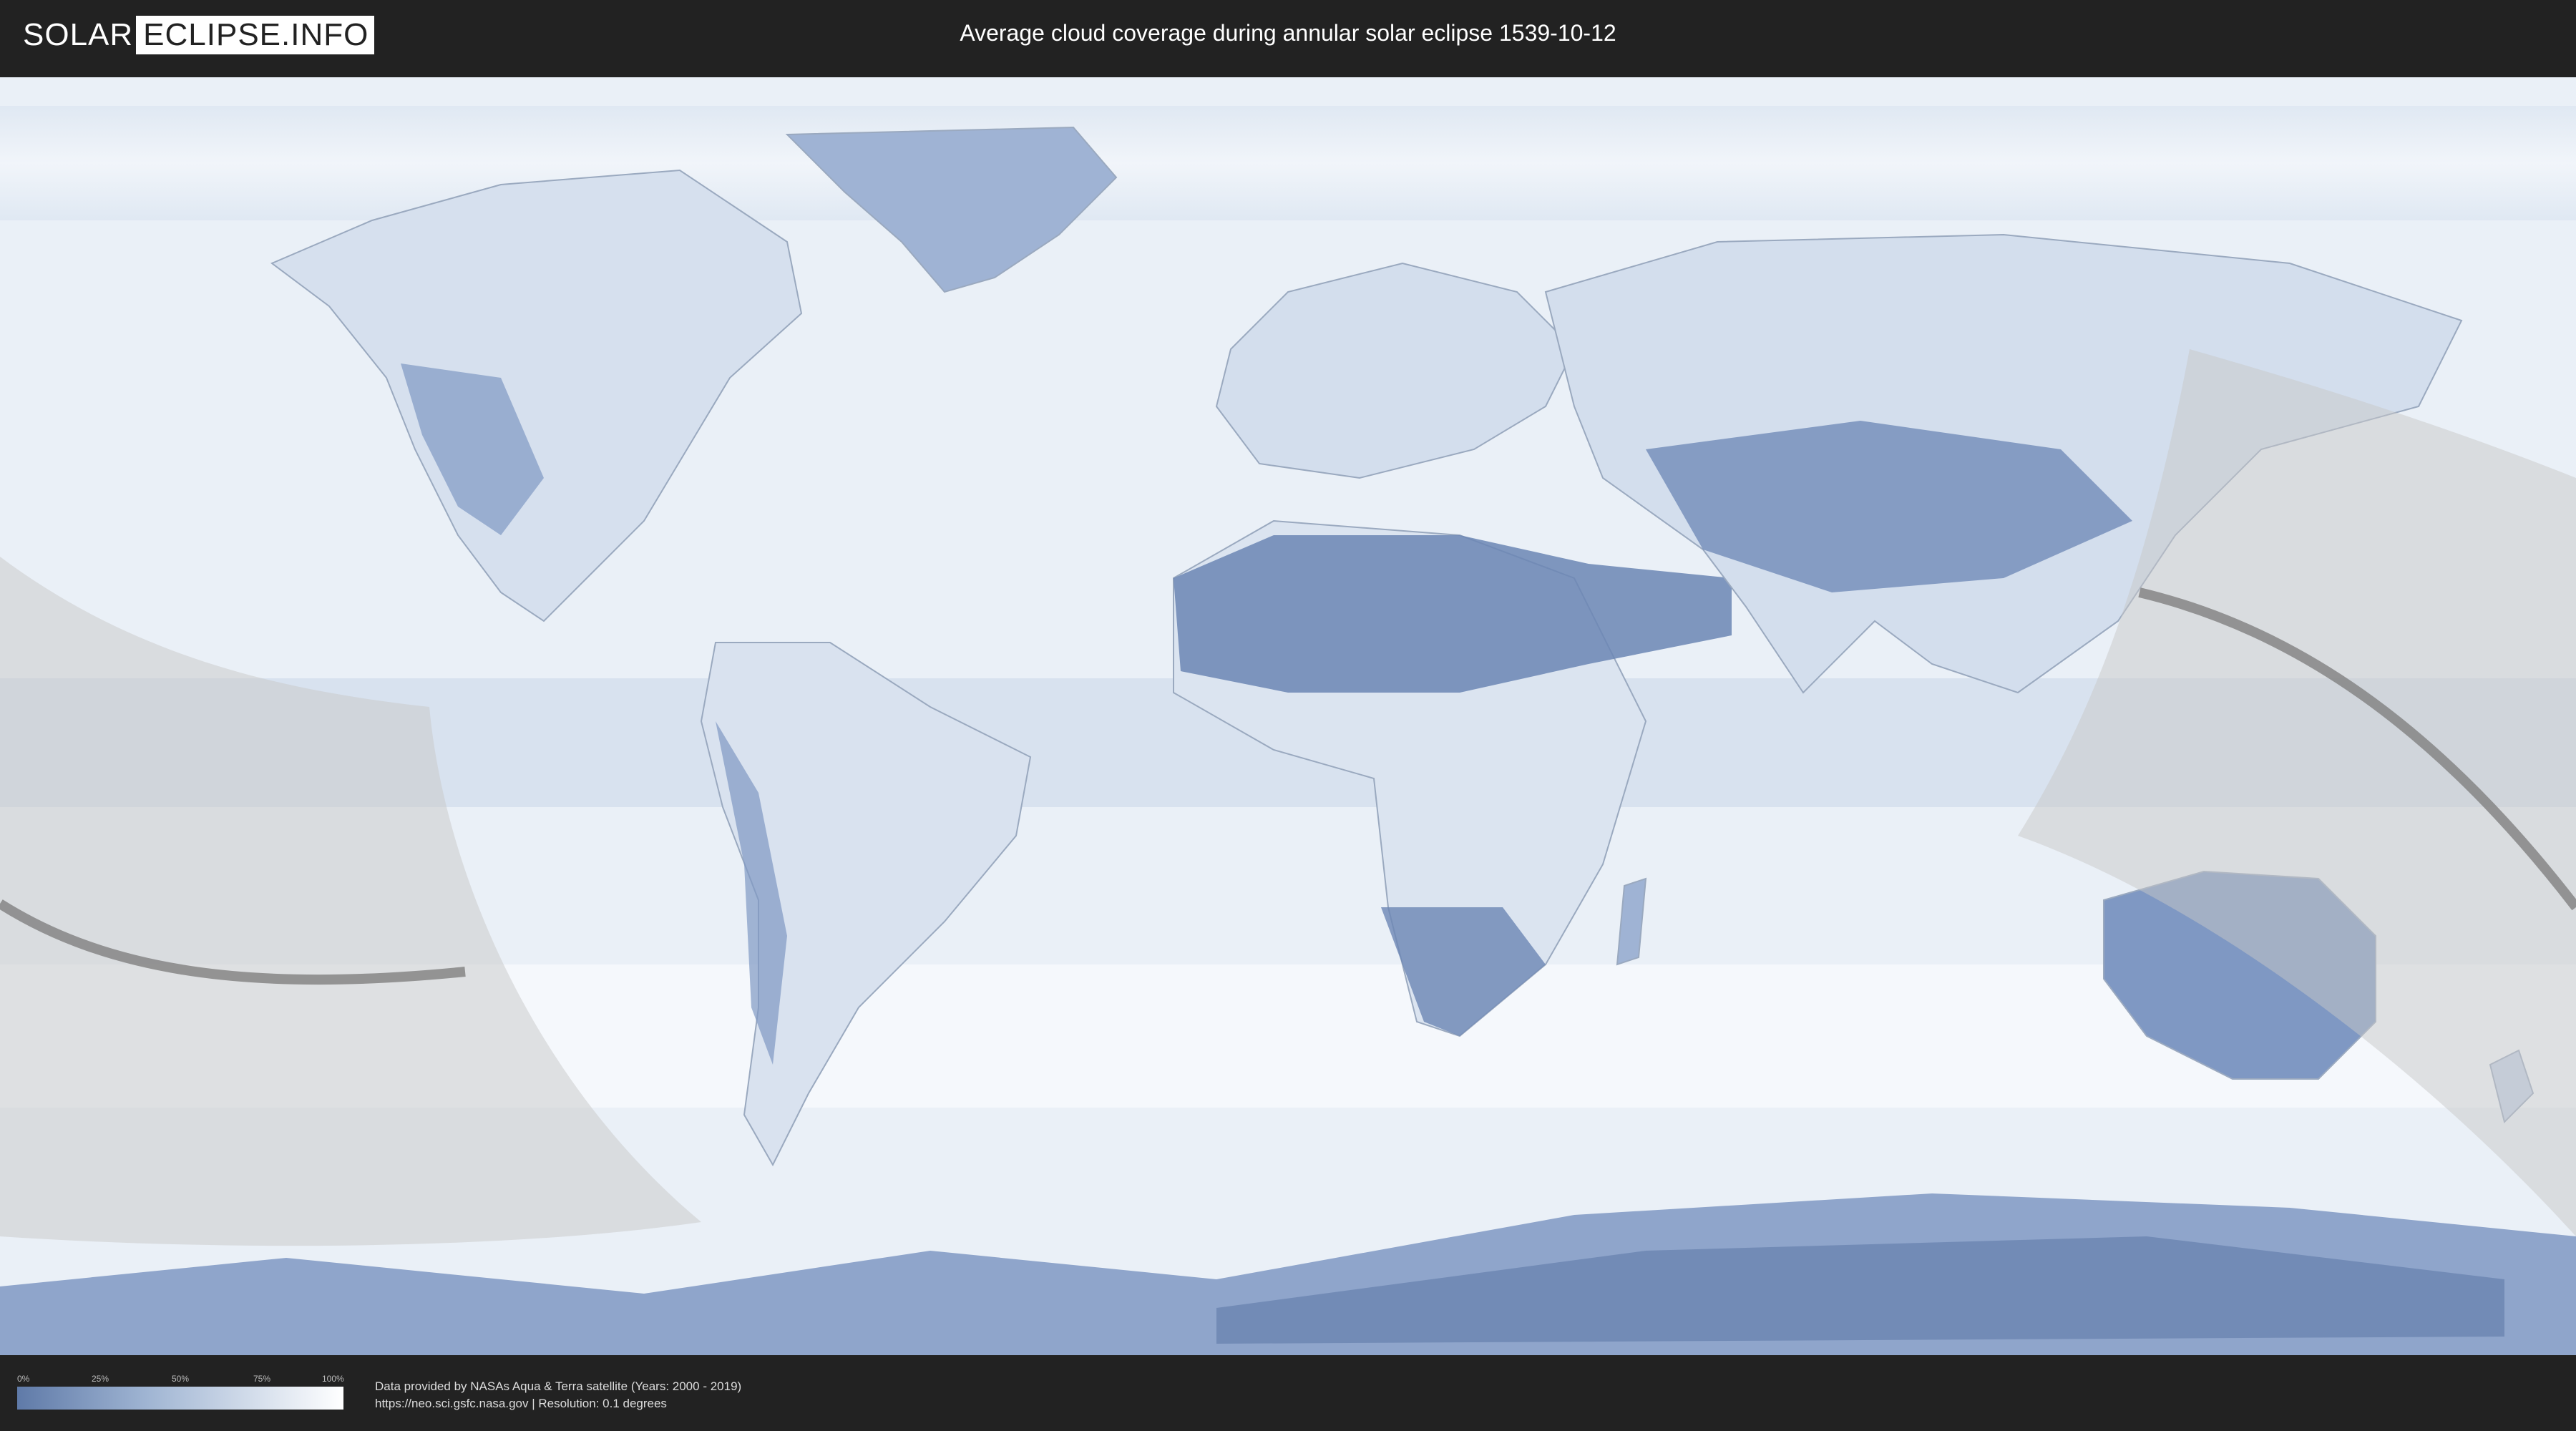 The height and width of the screenshot is (1431, 2576). What do you see at coordinates (23, 1379) in the screenshot?
I see `legend-tick: 0%` at bounding box center [23, 1379].